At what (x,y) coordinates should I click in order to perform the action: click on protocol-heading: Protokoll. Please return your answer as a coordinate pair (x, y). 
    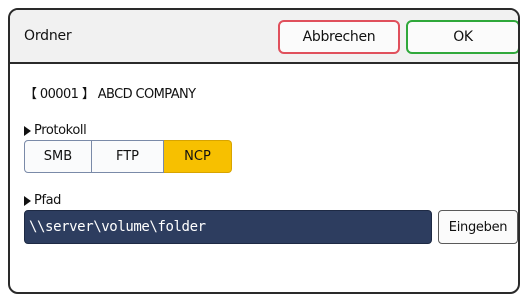
    Looking at the image, I should click on (55, 130).